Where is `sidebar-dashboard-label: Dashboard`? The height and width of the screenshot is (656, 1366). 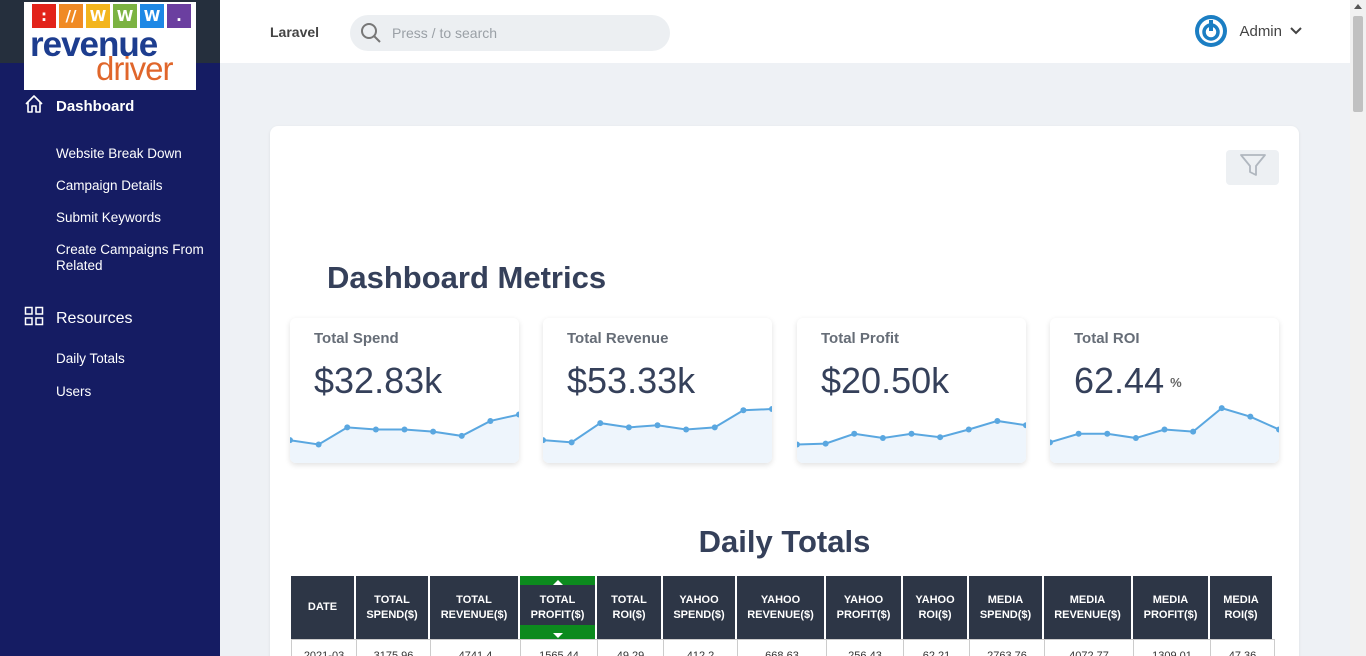 sidebar-dashboard-label: Dashboard is located at coordinates (95, 106).